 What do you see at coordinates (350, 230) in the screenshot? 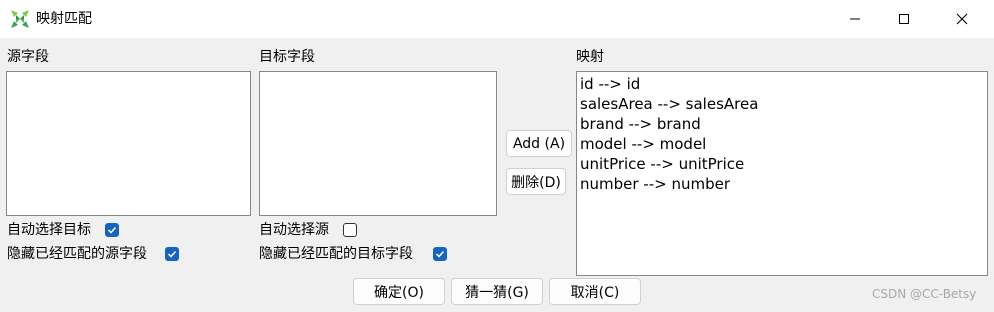
I see `auto-select-source-checkbox` at bounding box center [350, 230].